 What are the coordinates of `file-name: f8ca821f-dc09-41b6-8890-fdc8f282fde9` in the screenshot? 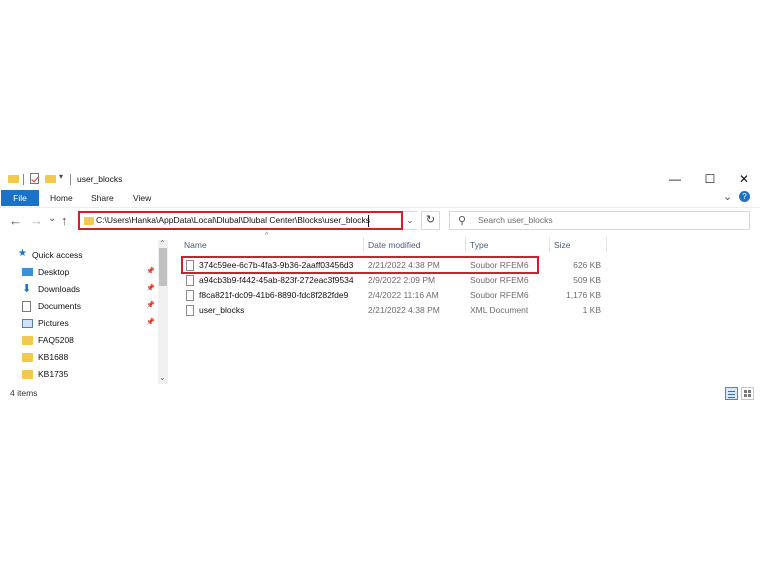 It's located at (274, 295).